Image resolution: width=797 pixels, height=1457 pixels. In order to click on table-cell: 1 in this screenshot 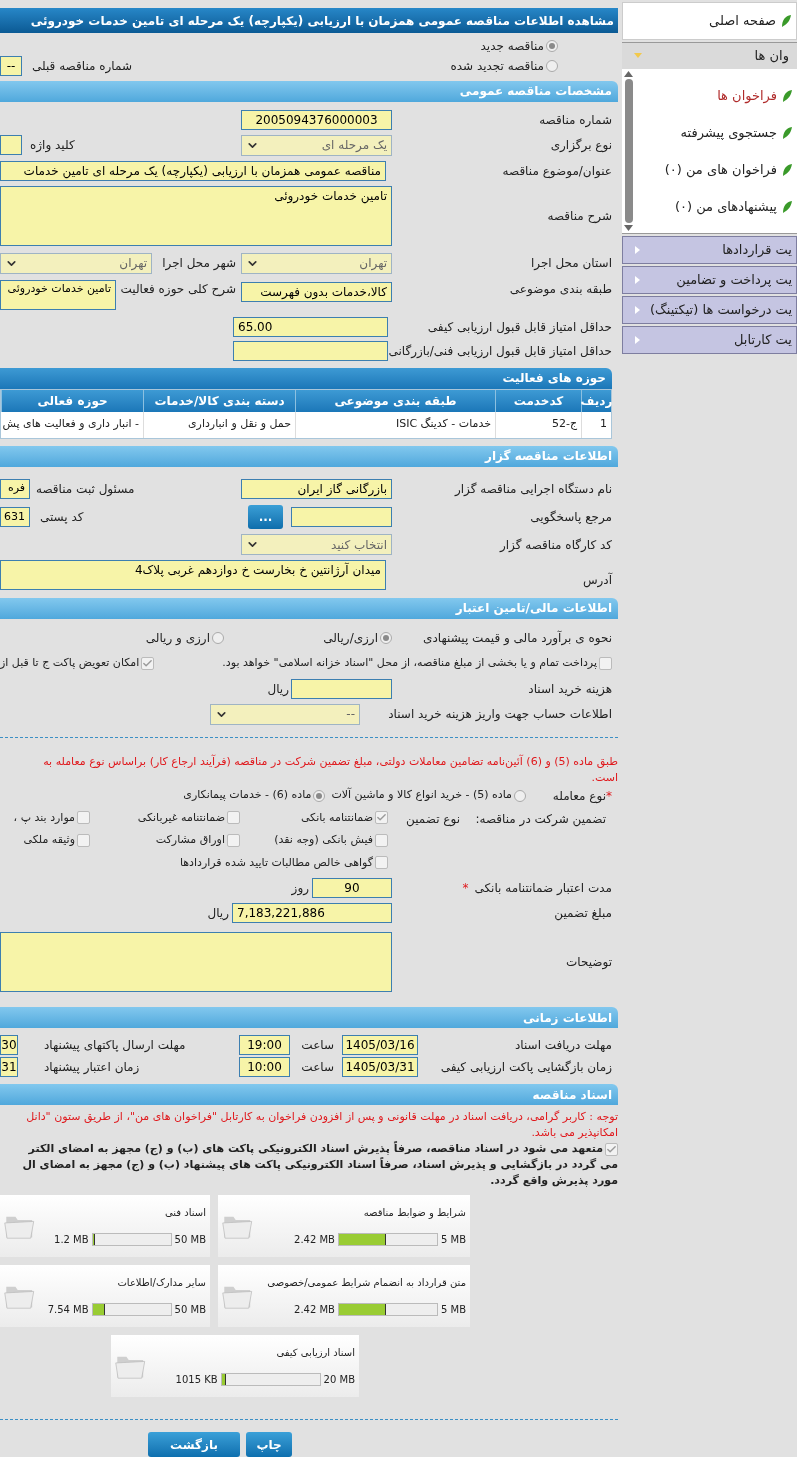, I will do `click(596, 424)`.